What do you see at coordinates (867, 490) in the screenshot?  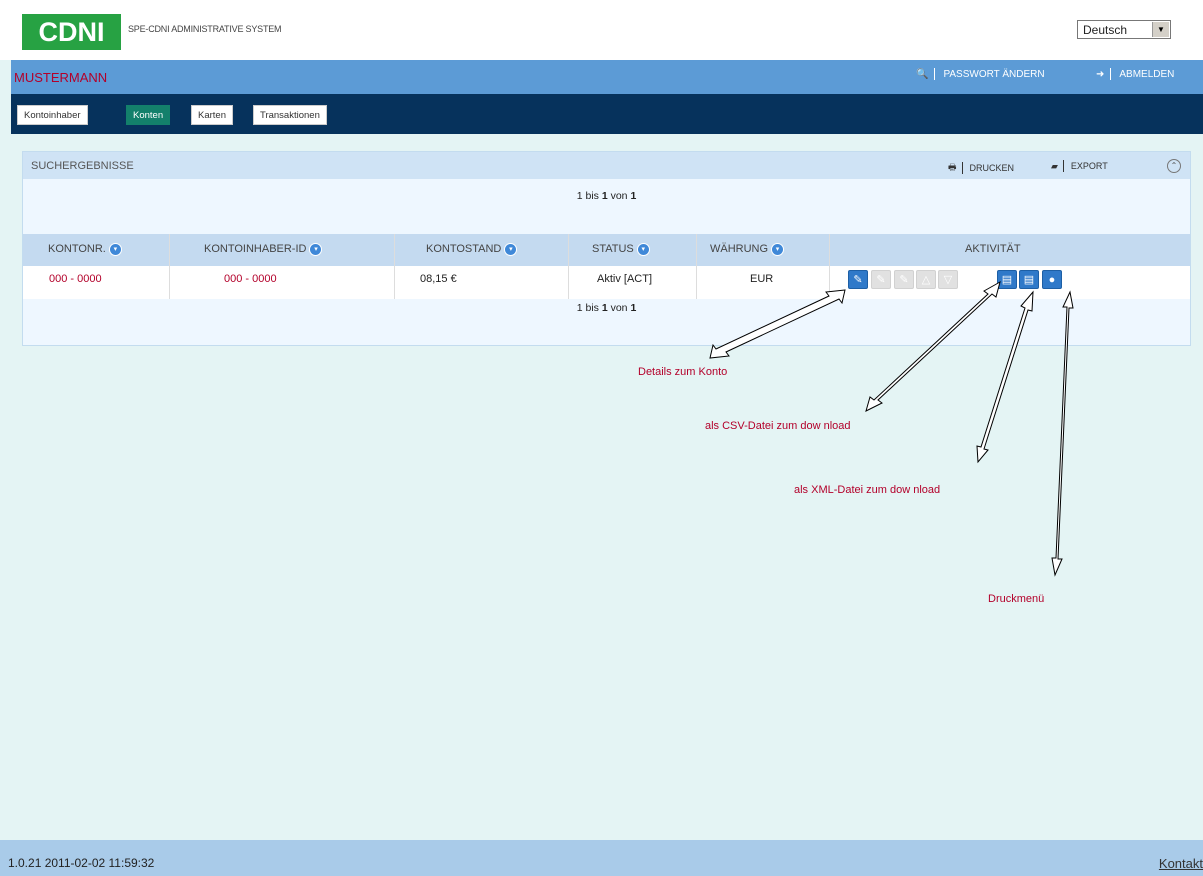 I see `annotation-xml: als XML-Datei zum dow nload` at bounding box center [867, 490].